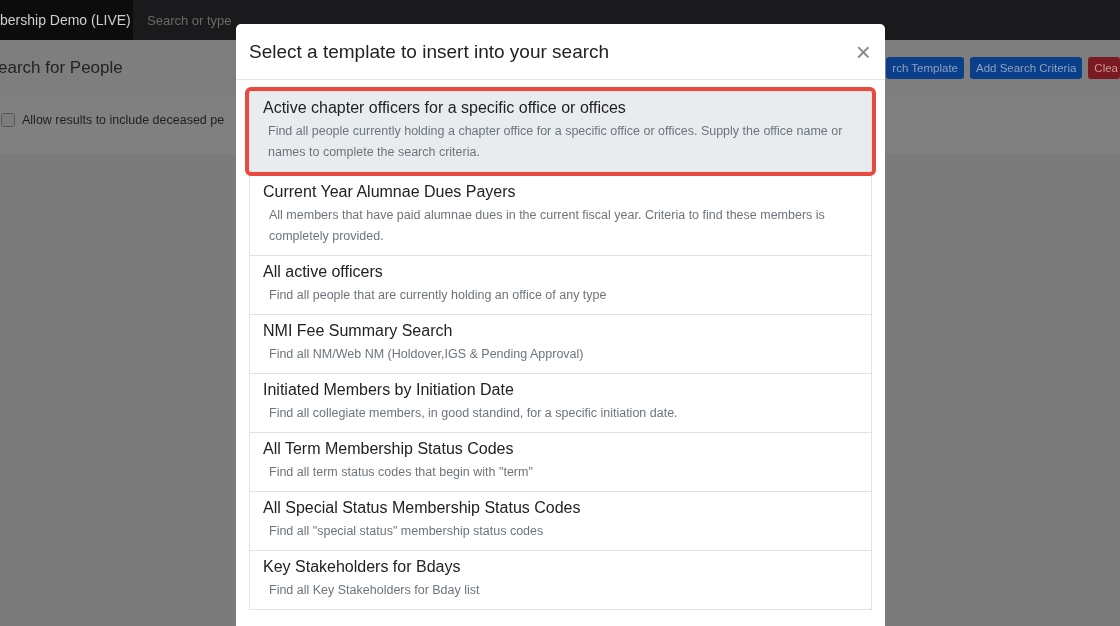 This screenshot has width=1120, height=626. I want to click on modal-title: Select a template to insert into your search, so click(429, 51).